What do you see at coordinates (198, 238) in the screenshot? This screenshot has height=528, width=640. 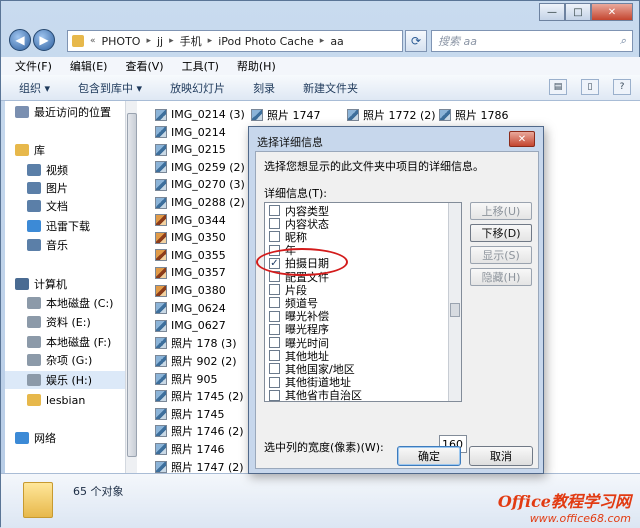 I see `file-name: IMG_0350` at bounding box center [198, 238].